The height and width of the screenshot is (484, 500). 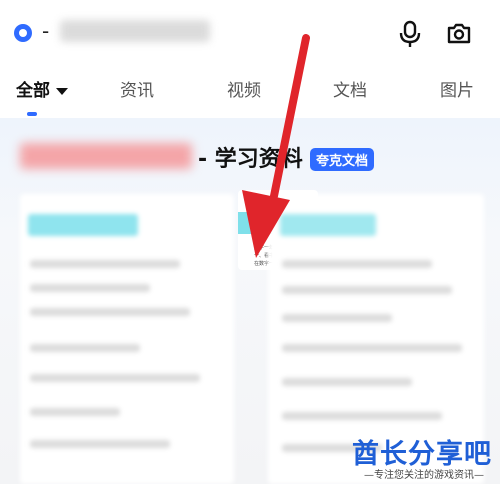 I want to click on search-tabs: 全部 资讯 视频 文档 图片, so click(x=250, y=93).